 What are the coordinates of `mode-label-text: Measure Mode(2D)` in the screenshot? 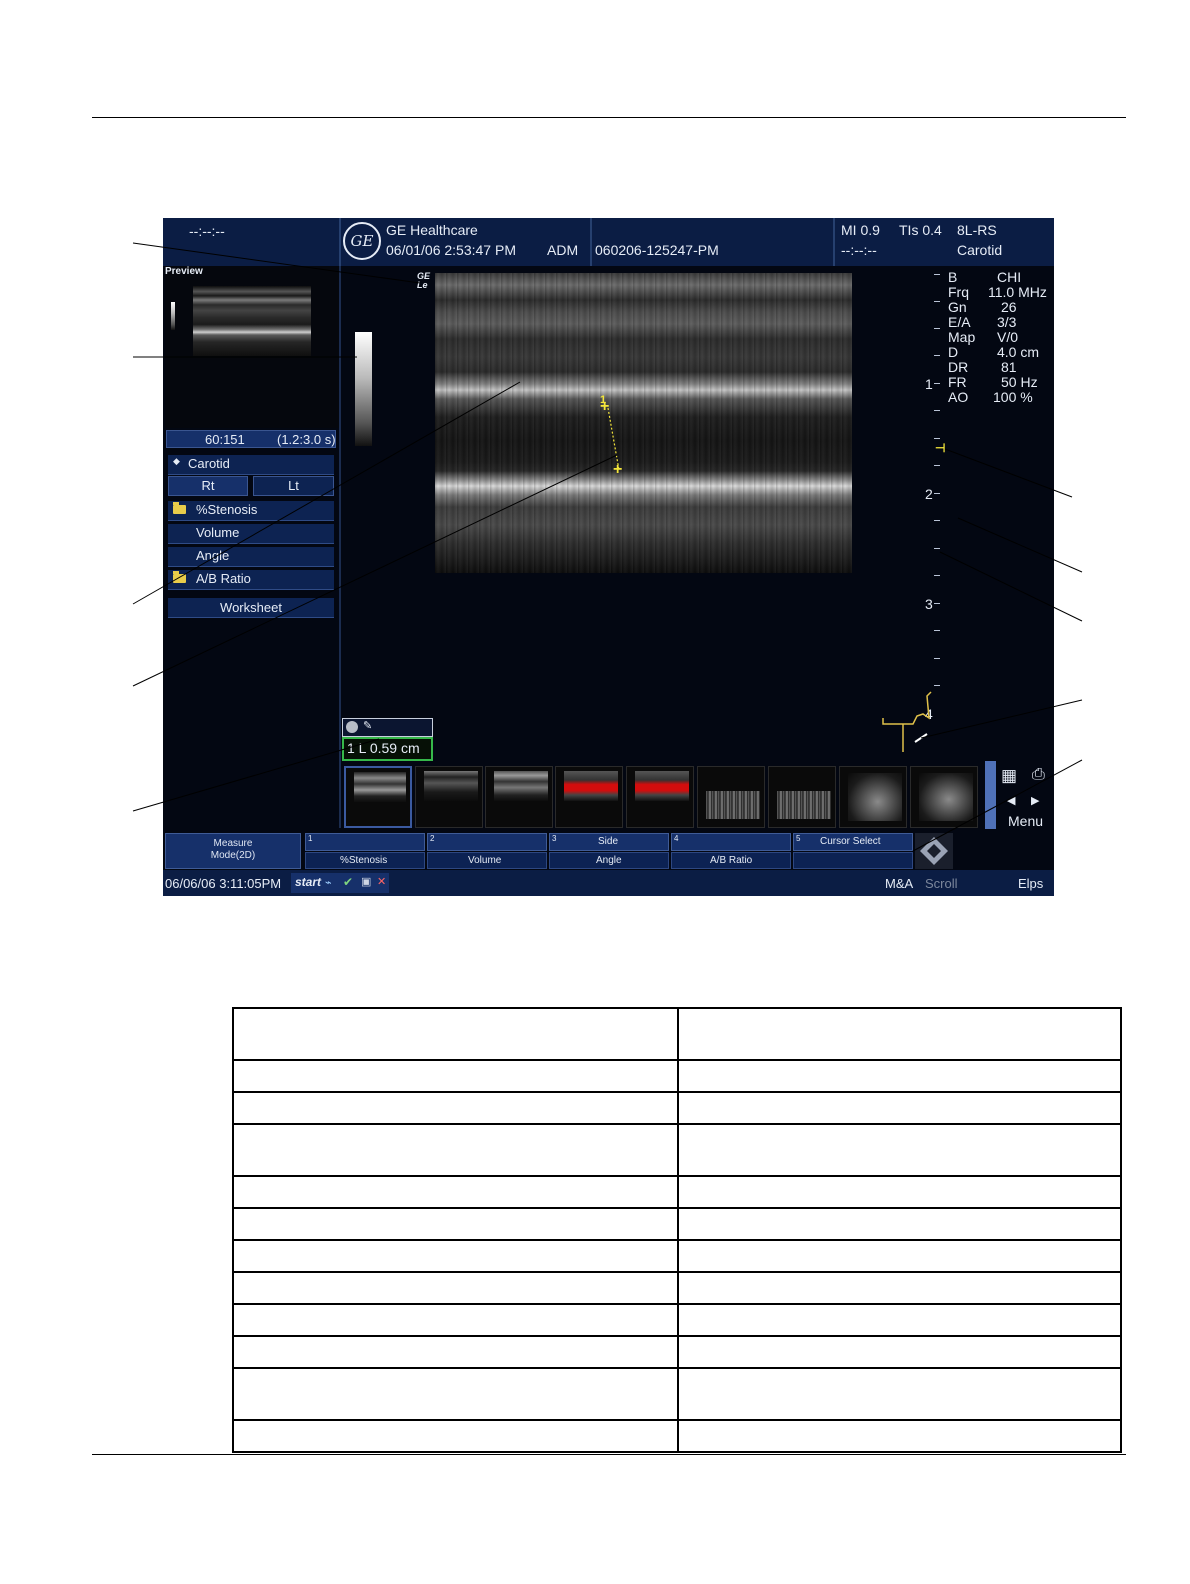 It's located at (233, 849).